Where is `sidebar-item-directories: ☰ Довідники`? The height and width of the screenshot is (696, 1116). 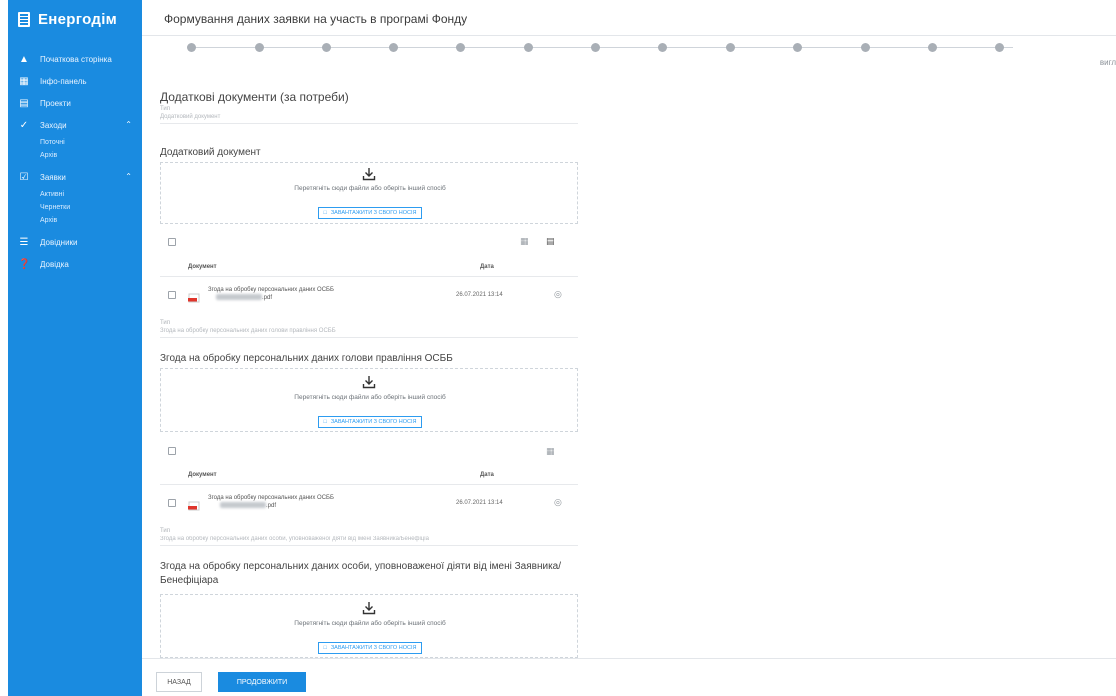 sidebar-item-directories: ☰ Довідники is located at coordinates (75, 242).